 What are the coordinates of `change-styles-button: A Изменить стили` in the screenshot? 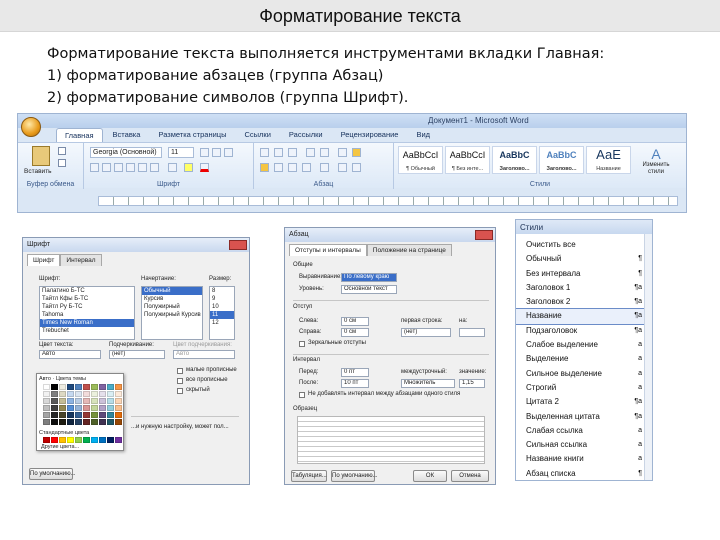 It's located at (656, 164).